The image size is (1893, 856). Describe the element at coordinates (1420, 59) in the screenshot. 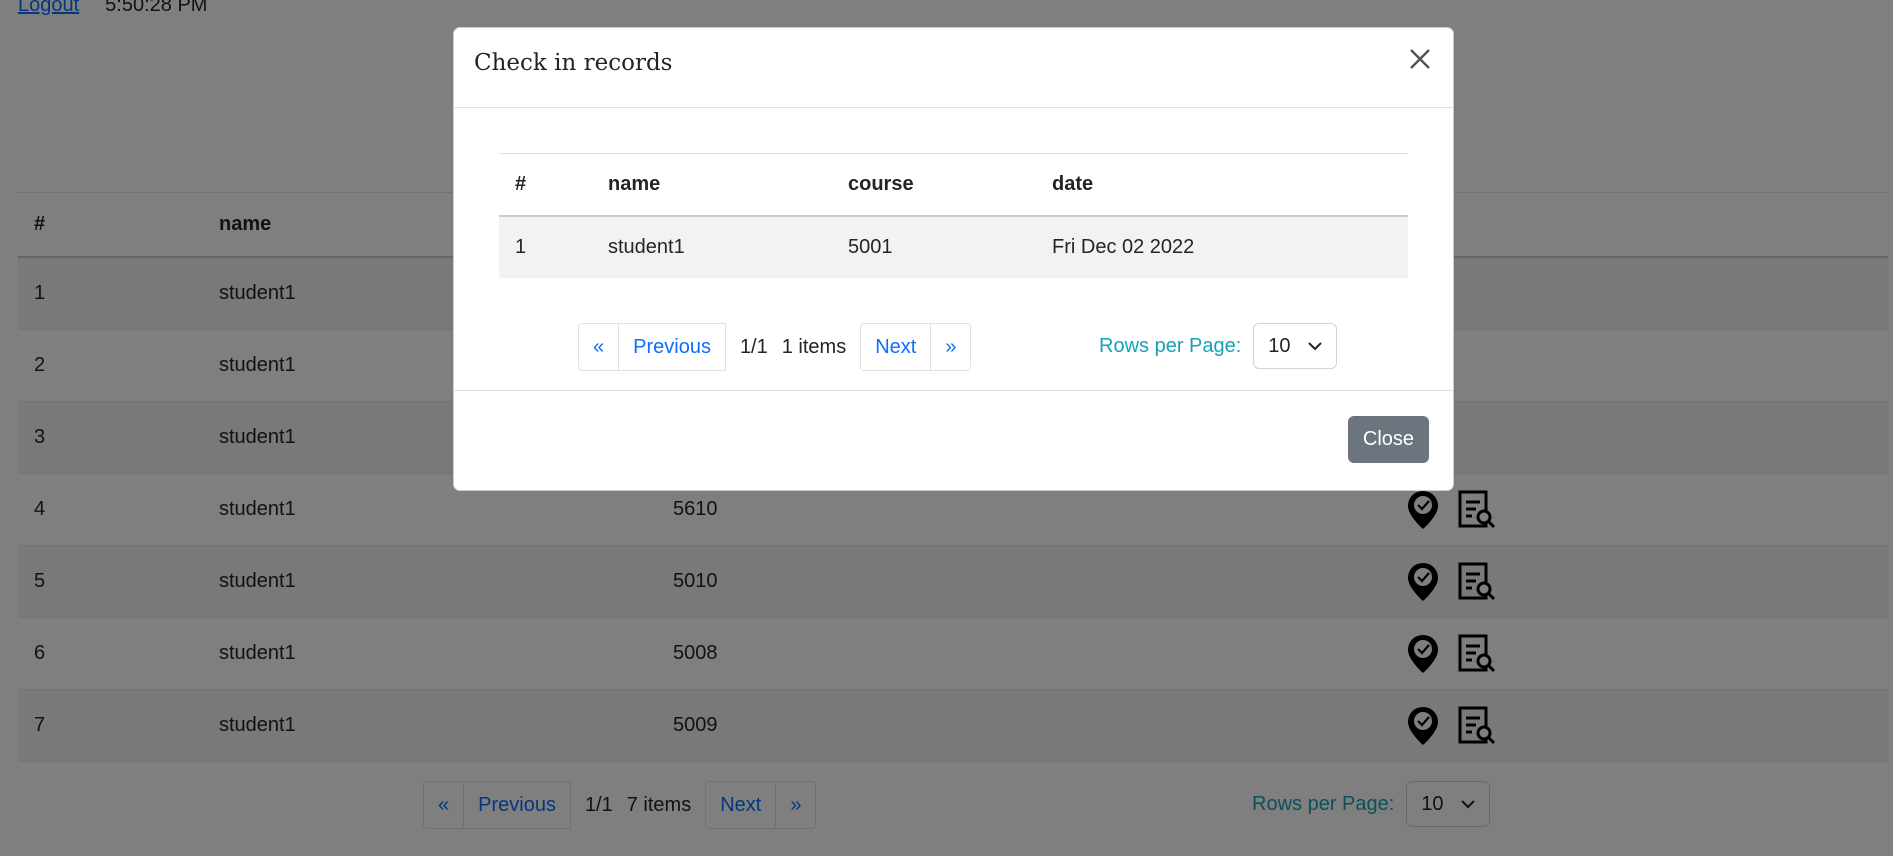

I see `close-icon` at that location.